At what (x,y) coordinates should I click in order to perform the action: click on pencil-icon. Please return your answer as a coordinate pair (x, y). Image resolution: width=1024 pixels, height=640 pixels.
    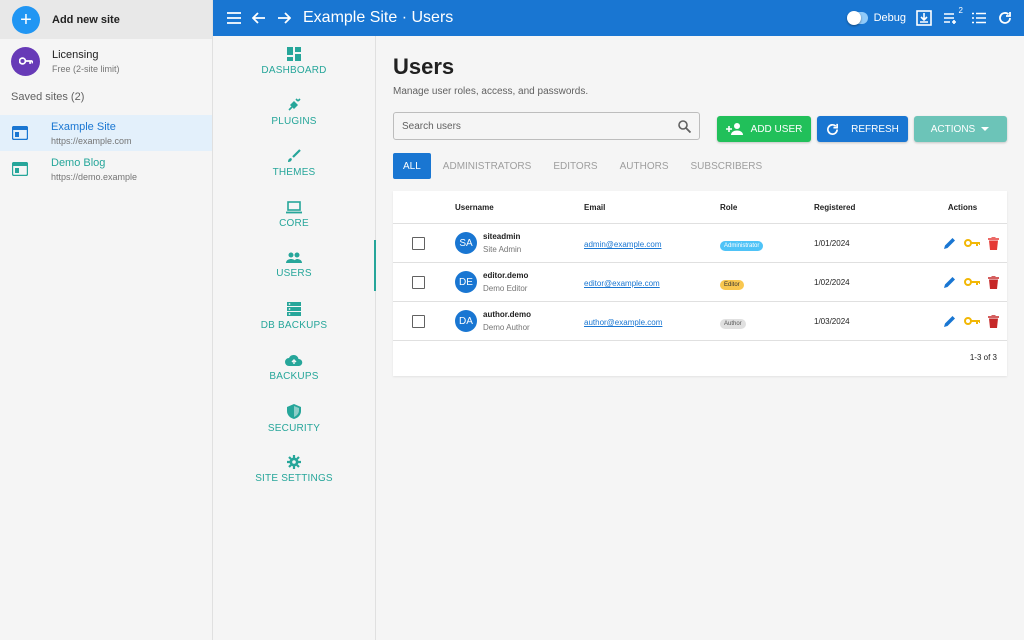
    Looking at the image, I should click on (949, 321).